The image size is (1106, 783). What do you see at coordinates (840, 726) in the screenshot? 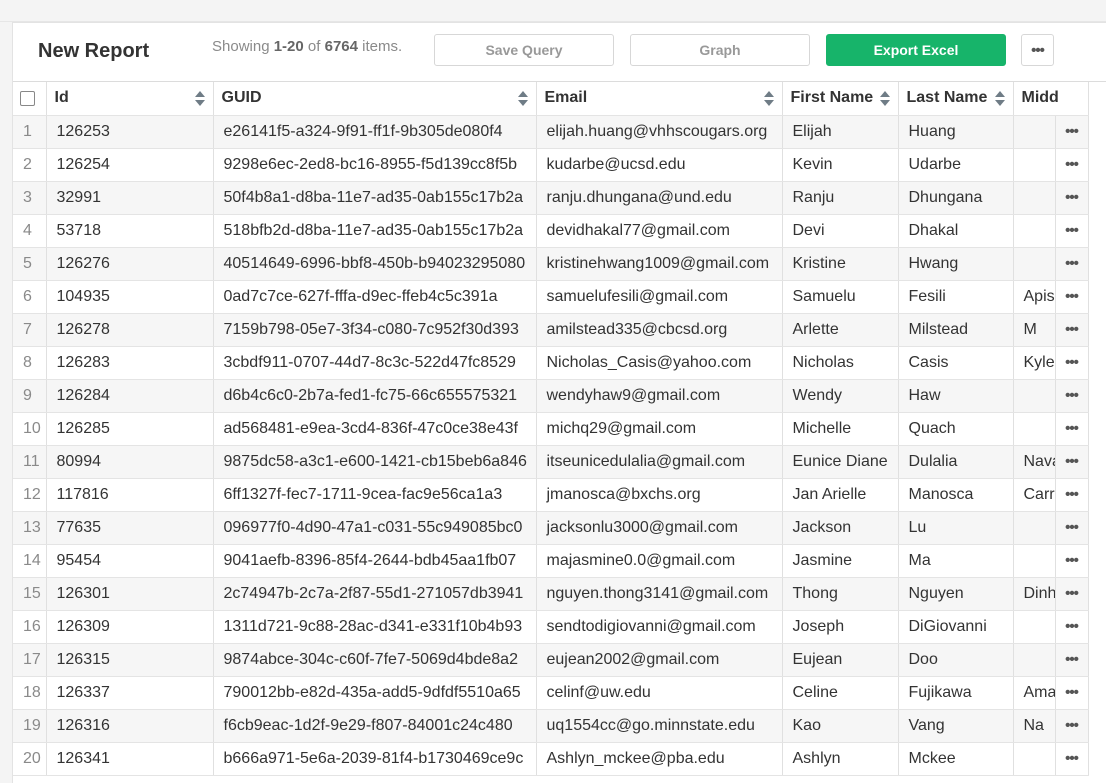
I see `cell-first-name: Kao` at bounding box center [840, 726].